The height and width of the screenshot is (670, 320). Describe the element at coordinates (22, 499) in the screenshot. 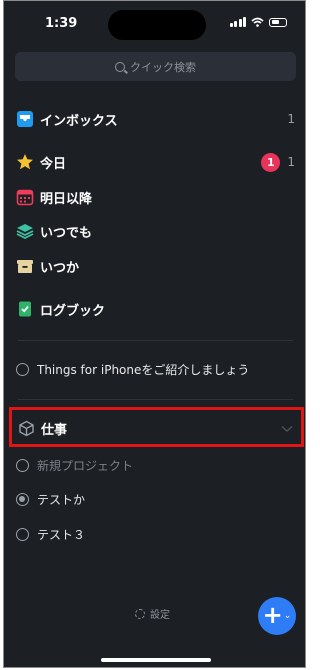

I see `project-progress-icon` at that location.